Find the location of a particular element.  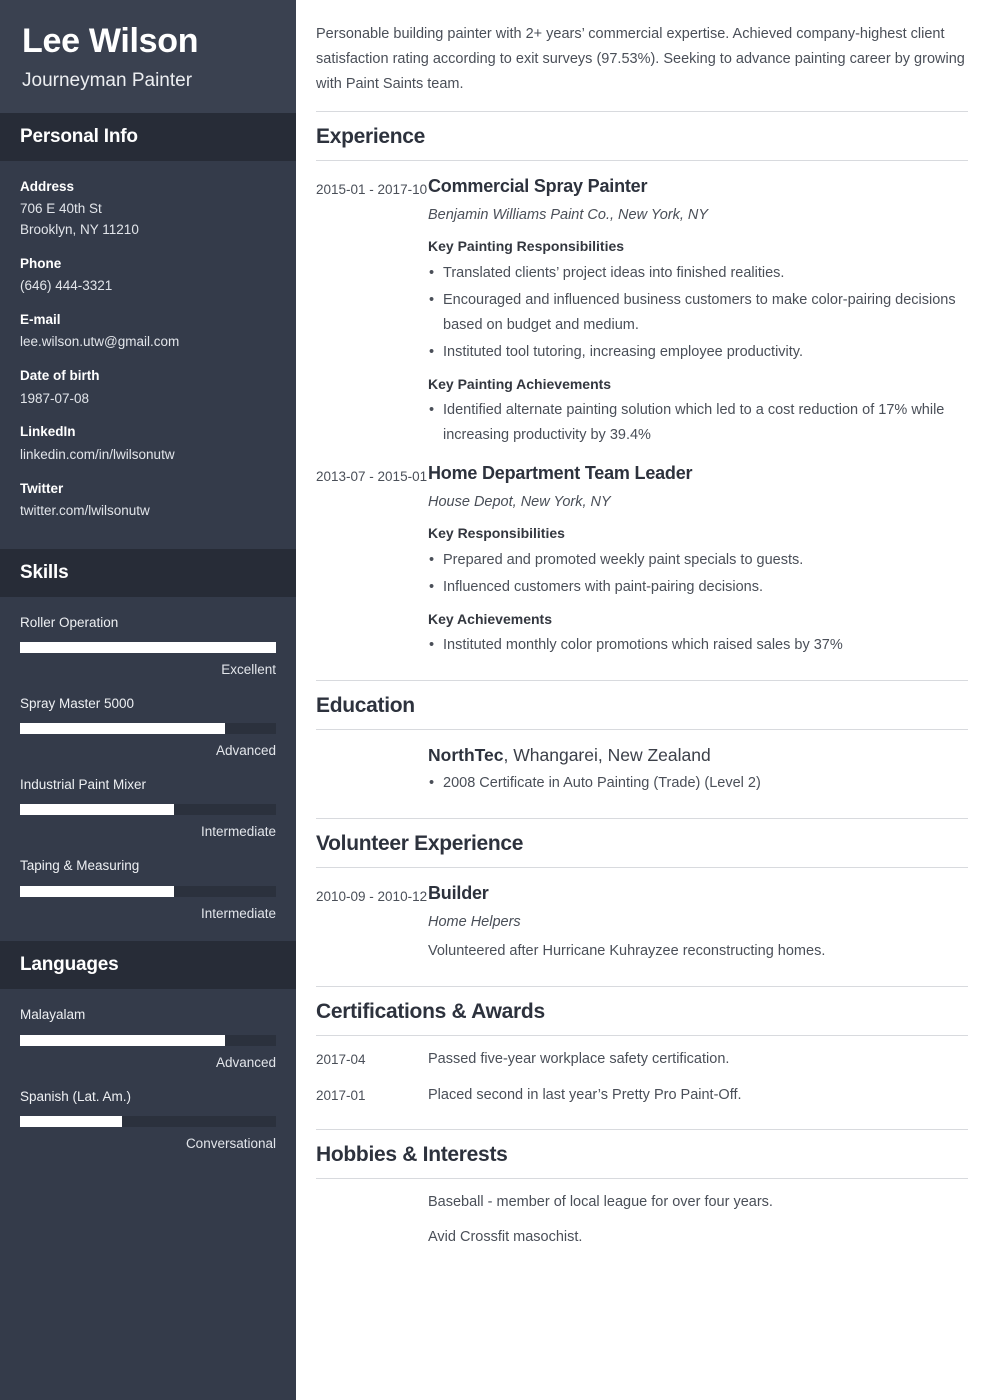

candidate-job-title: Journeyman Painter is located at coordinates (107, 81).